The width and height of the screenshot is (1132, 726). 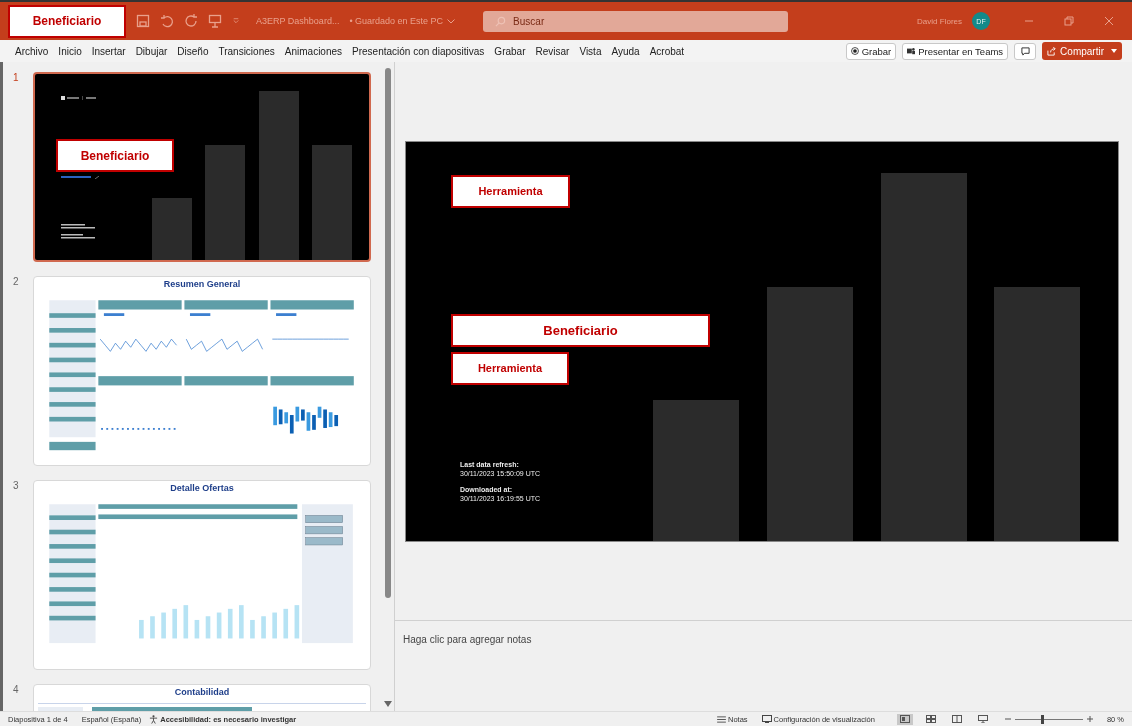 I want to click on book-icon, so click(x=956, y=719).